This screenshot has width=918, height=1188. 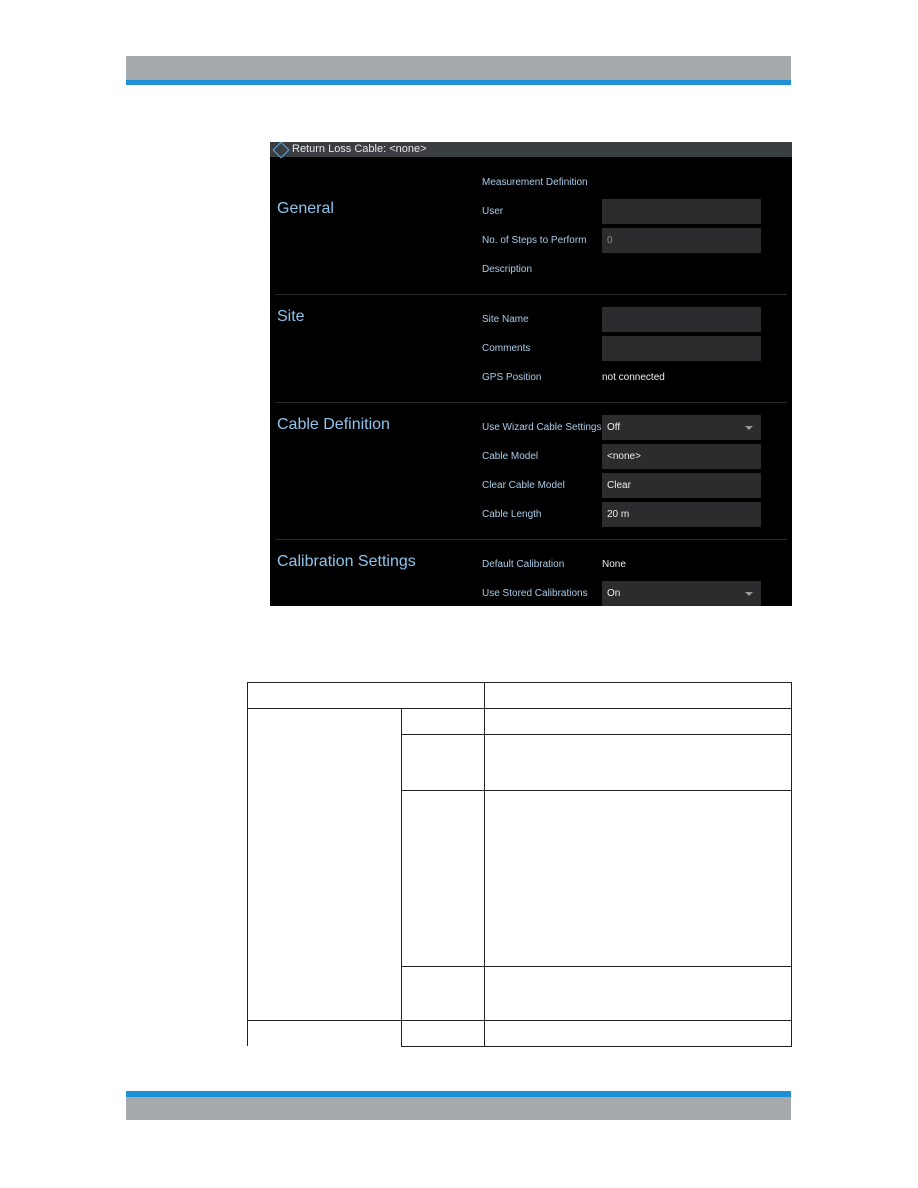 I want to click on footer-band-gray, so click(x=458, y=1108).